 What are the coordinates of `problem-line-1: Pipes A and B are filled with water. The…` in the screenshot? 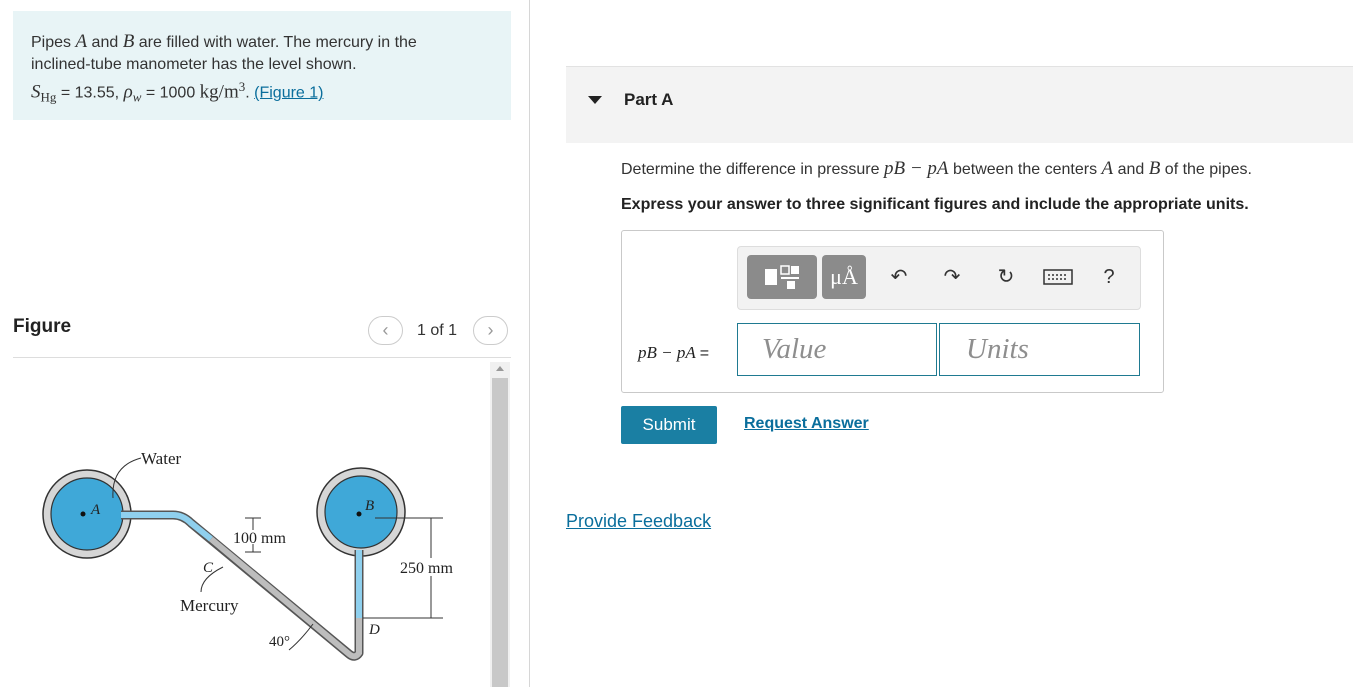 It's located at (262, 42).